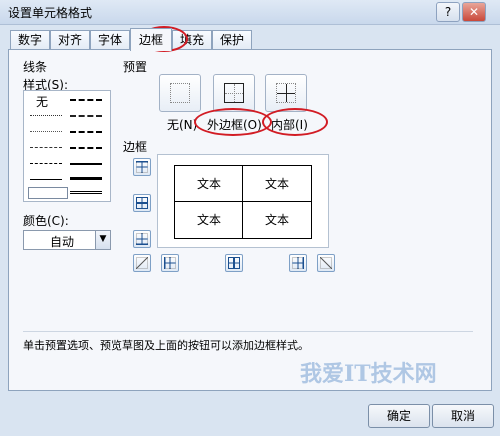 The width and height of the screenshot is (500, 436). I want to click on border-inside-vertical-icon, so click(234, 263).